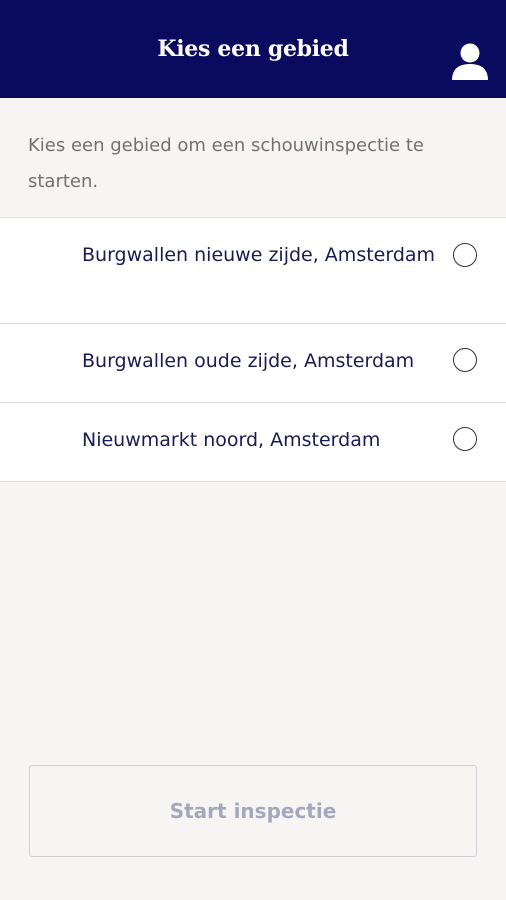 The width and height of the screenshot is (506, 900). Describe the element at coordinates (253, 271) in the screenshot. I see `area-option-burgwallen-nieuwe-zijde: Burgwallen nieuwe zijde, Amsterdam` at that location.